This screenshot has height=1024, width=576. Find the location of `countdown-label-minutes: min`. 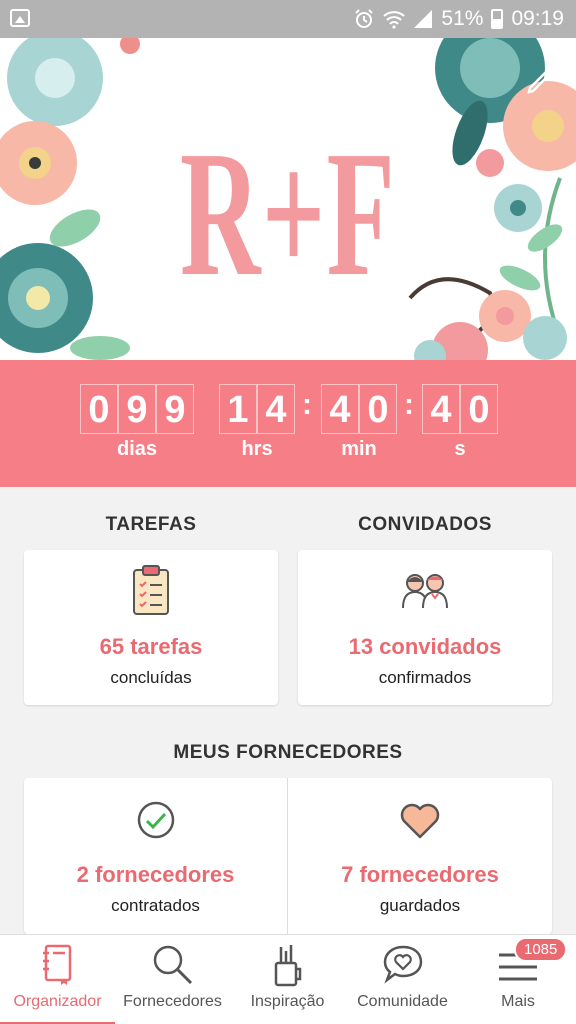

countdown-label-minutes: min is located at coordinates (359, 449).